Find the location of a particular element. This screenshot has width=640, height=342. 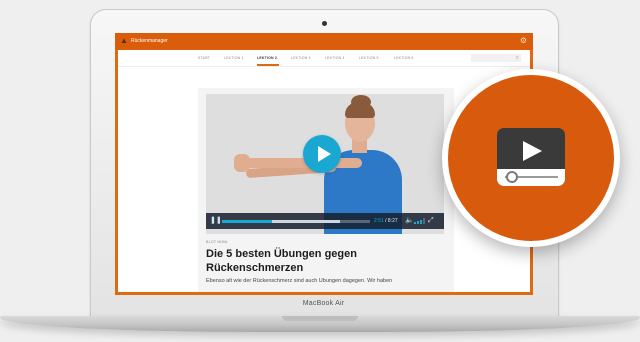

search-icon: ⌕ is located at coordinates (517, 58).